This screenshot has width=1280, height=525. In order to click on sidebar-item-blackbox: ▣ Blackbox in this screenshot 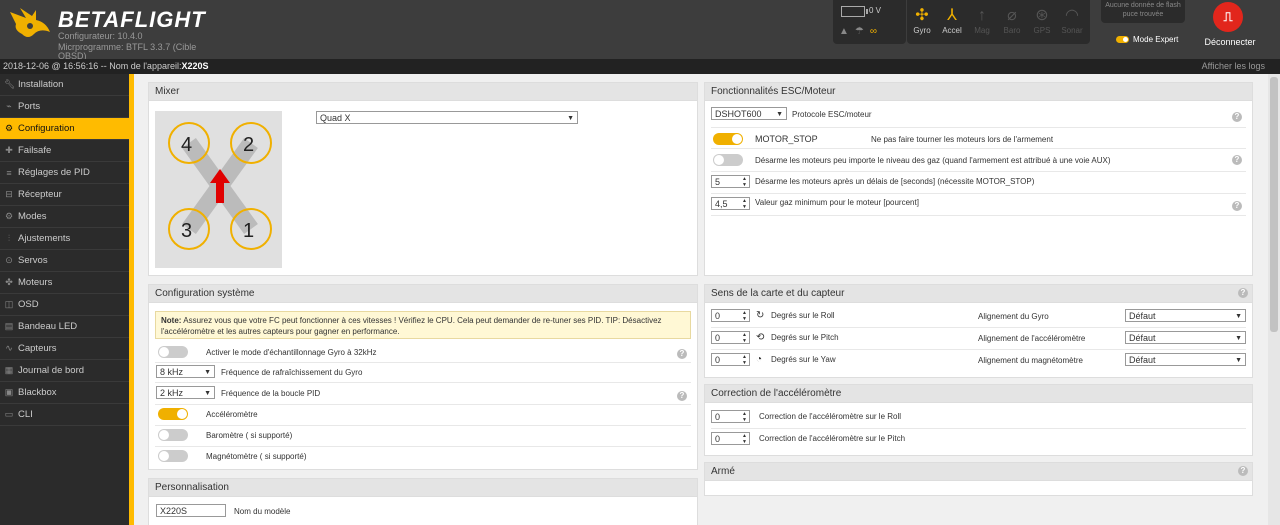, I will do `click(64, 393)`.